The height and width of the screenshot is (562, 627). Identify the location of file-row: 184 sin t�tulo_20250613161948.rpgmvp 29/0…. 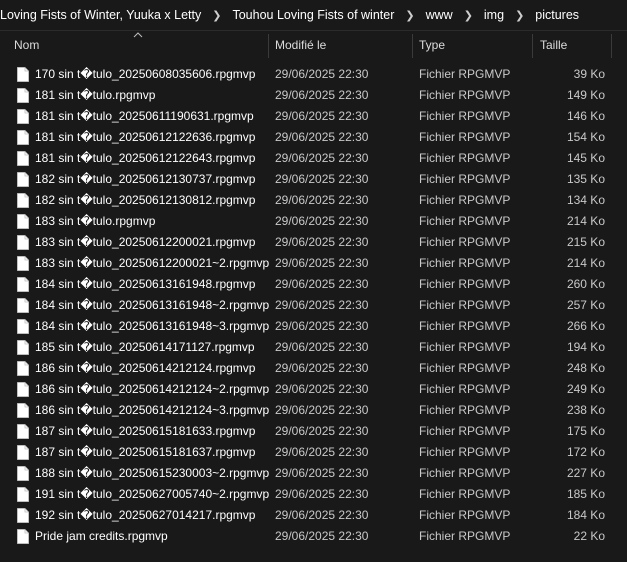
(313, 284).